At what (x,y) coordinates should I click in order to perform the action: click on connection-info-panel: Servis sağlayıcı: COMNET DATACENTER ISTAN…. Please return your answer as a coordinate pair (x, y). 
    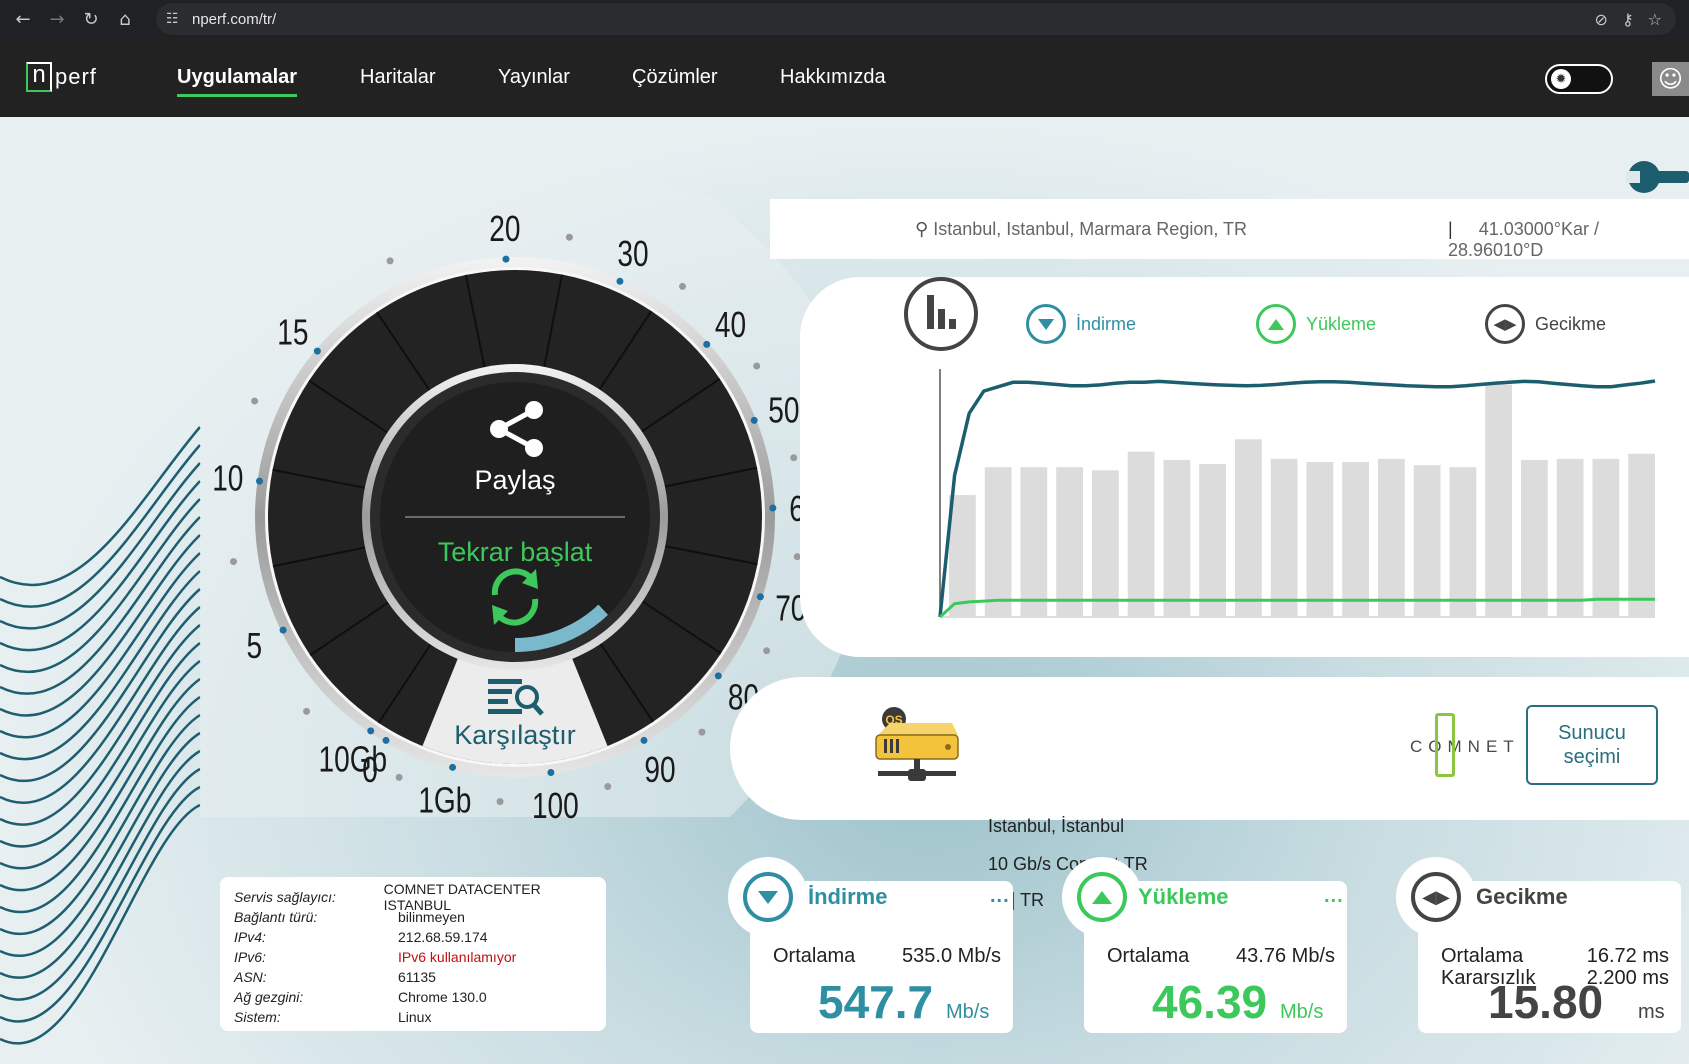
    Looking at the image, I should click on (413, 954).